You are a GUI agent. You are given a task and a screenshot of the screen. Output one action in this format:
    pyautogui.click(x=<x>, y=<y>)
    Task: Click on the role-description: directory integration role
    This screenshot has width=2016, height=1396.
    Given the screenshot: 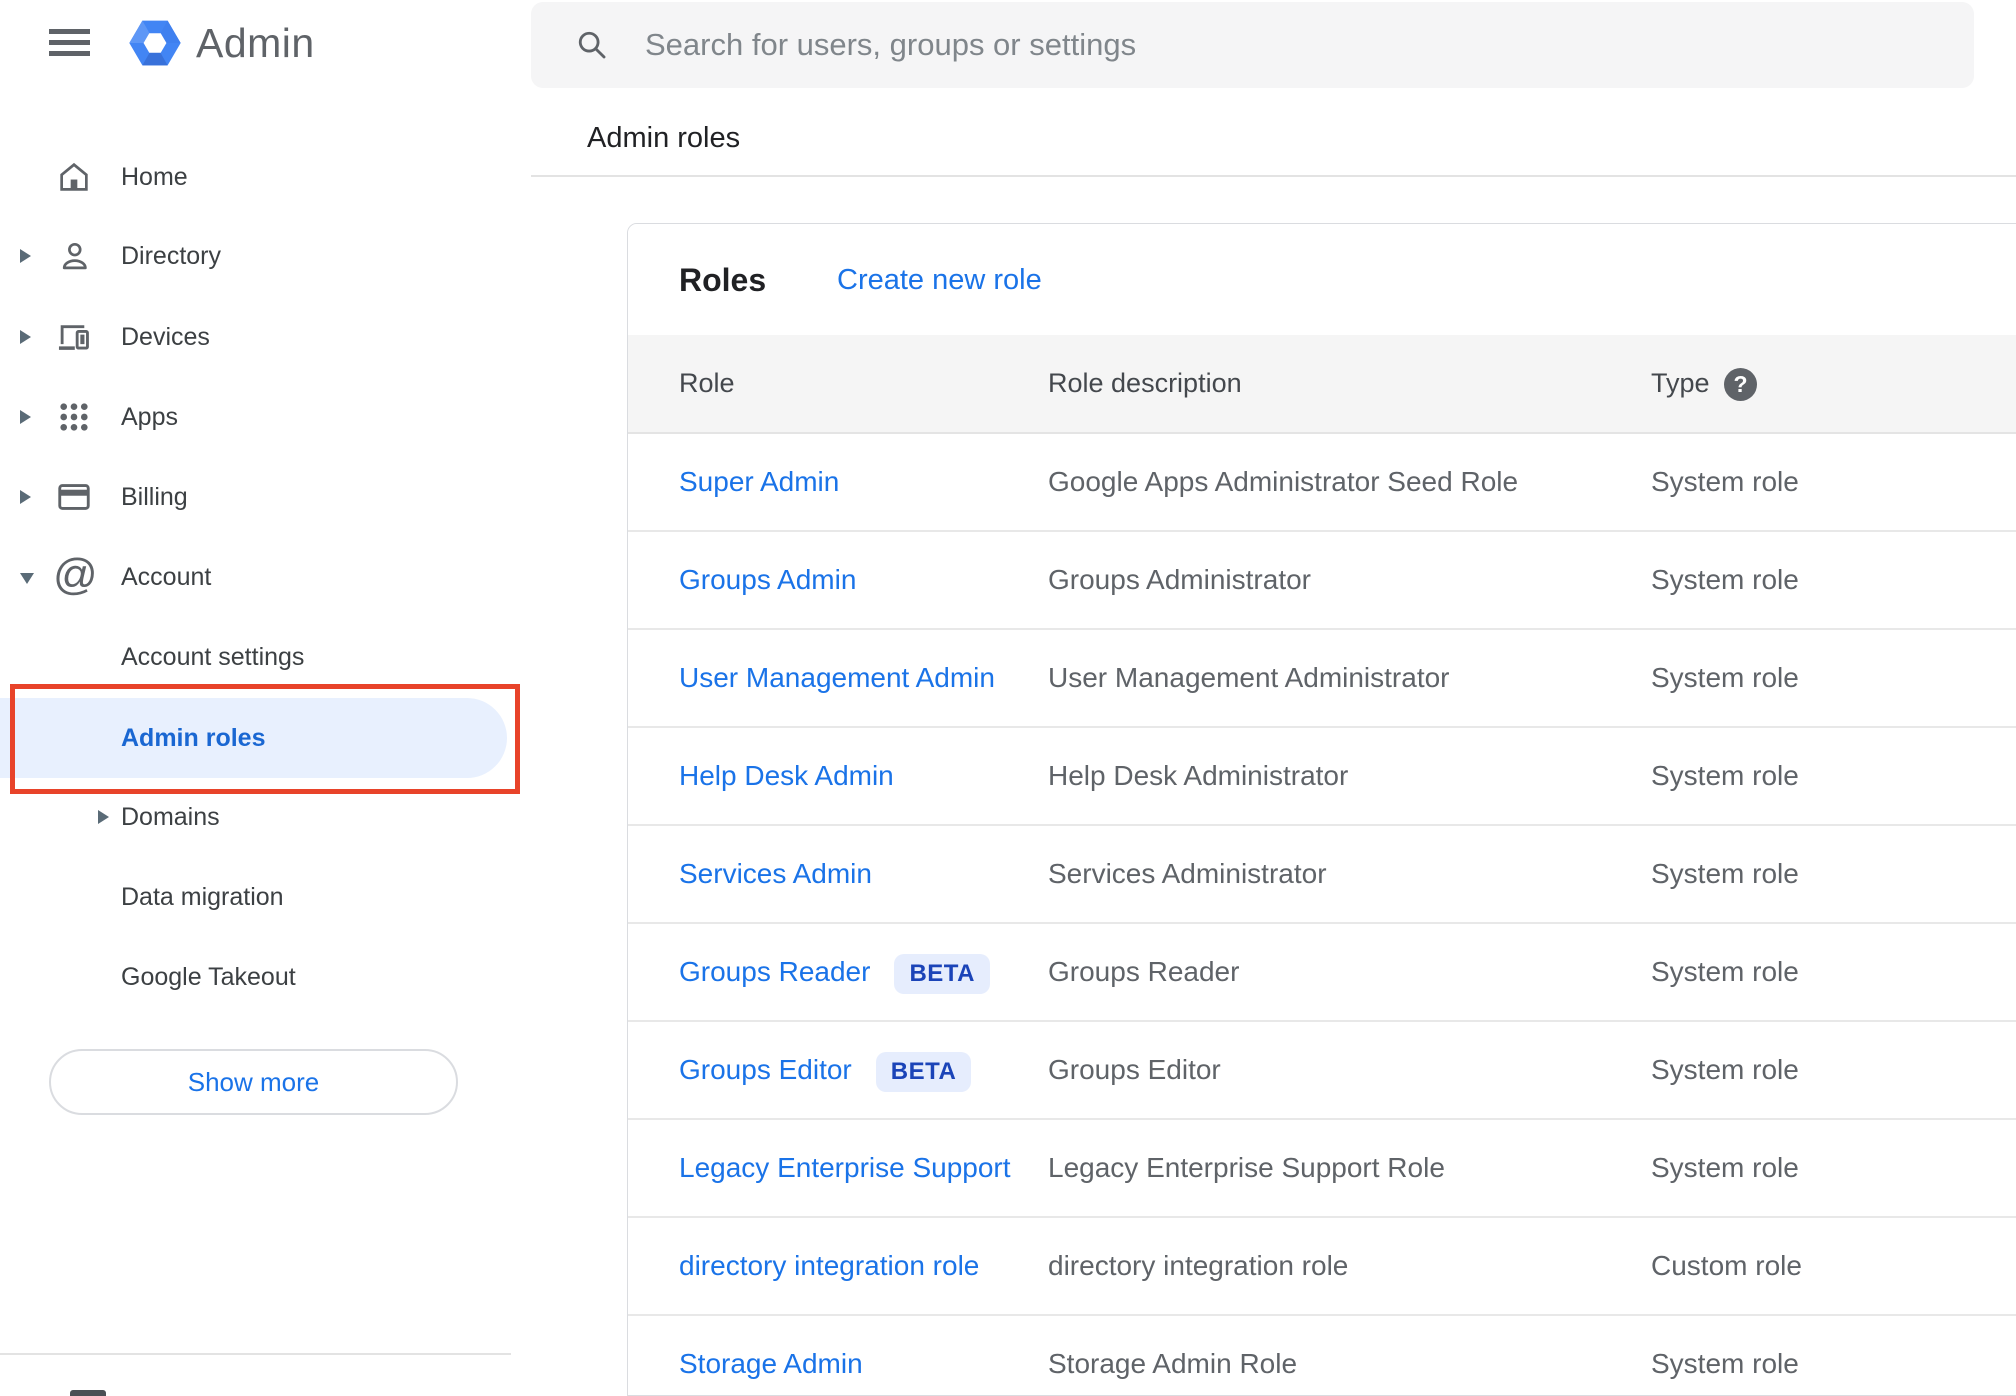 What is the action you would take?
    pyautogui.click(x=1198, y=1265)
    